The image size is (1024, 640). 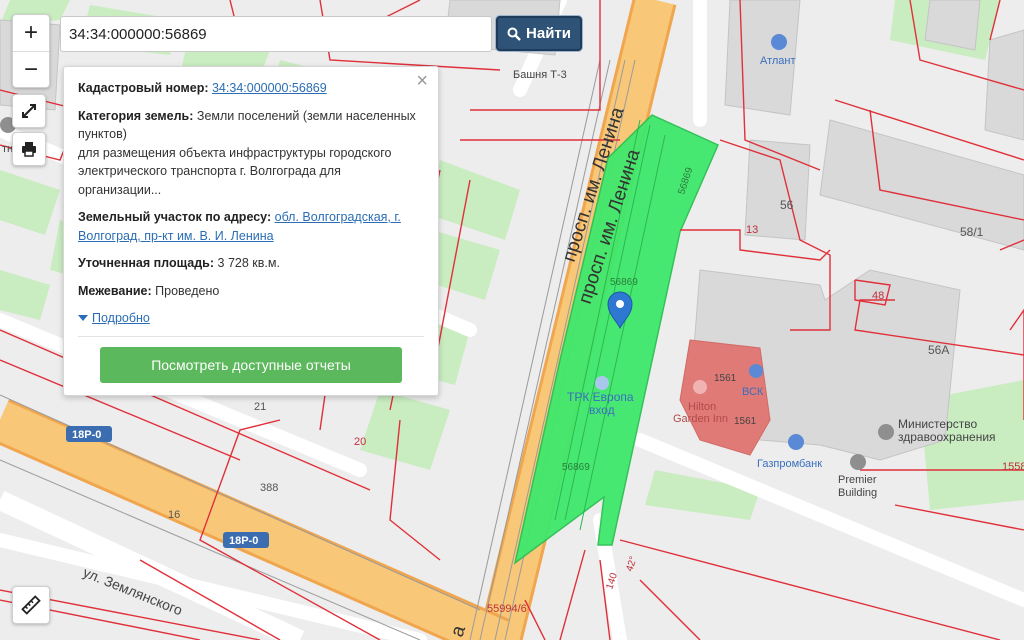 What do you see at coordinates (778, 61) in the screenshot?
I see `poi-atlant: Атлант` at bounding box center [778, 61].